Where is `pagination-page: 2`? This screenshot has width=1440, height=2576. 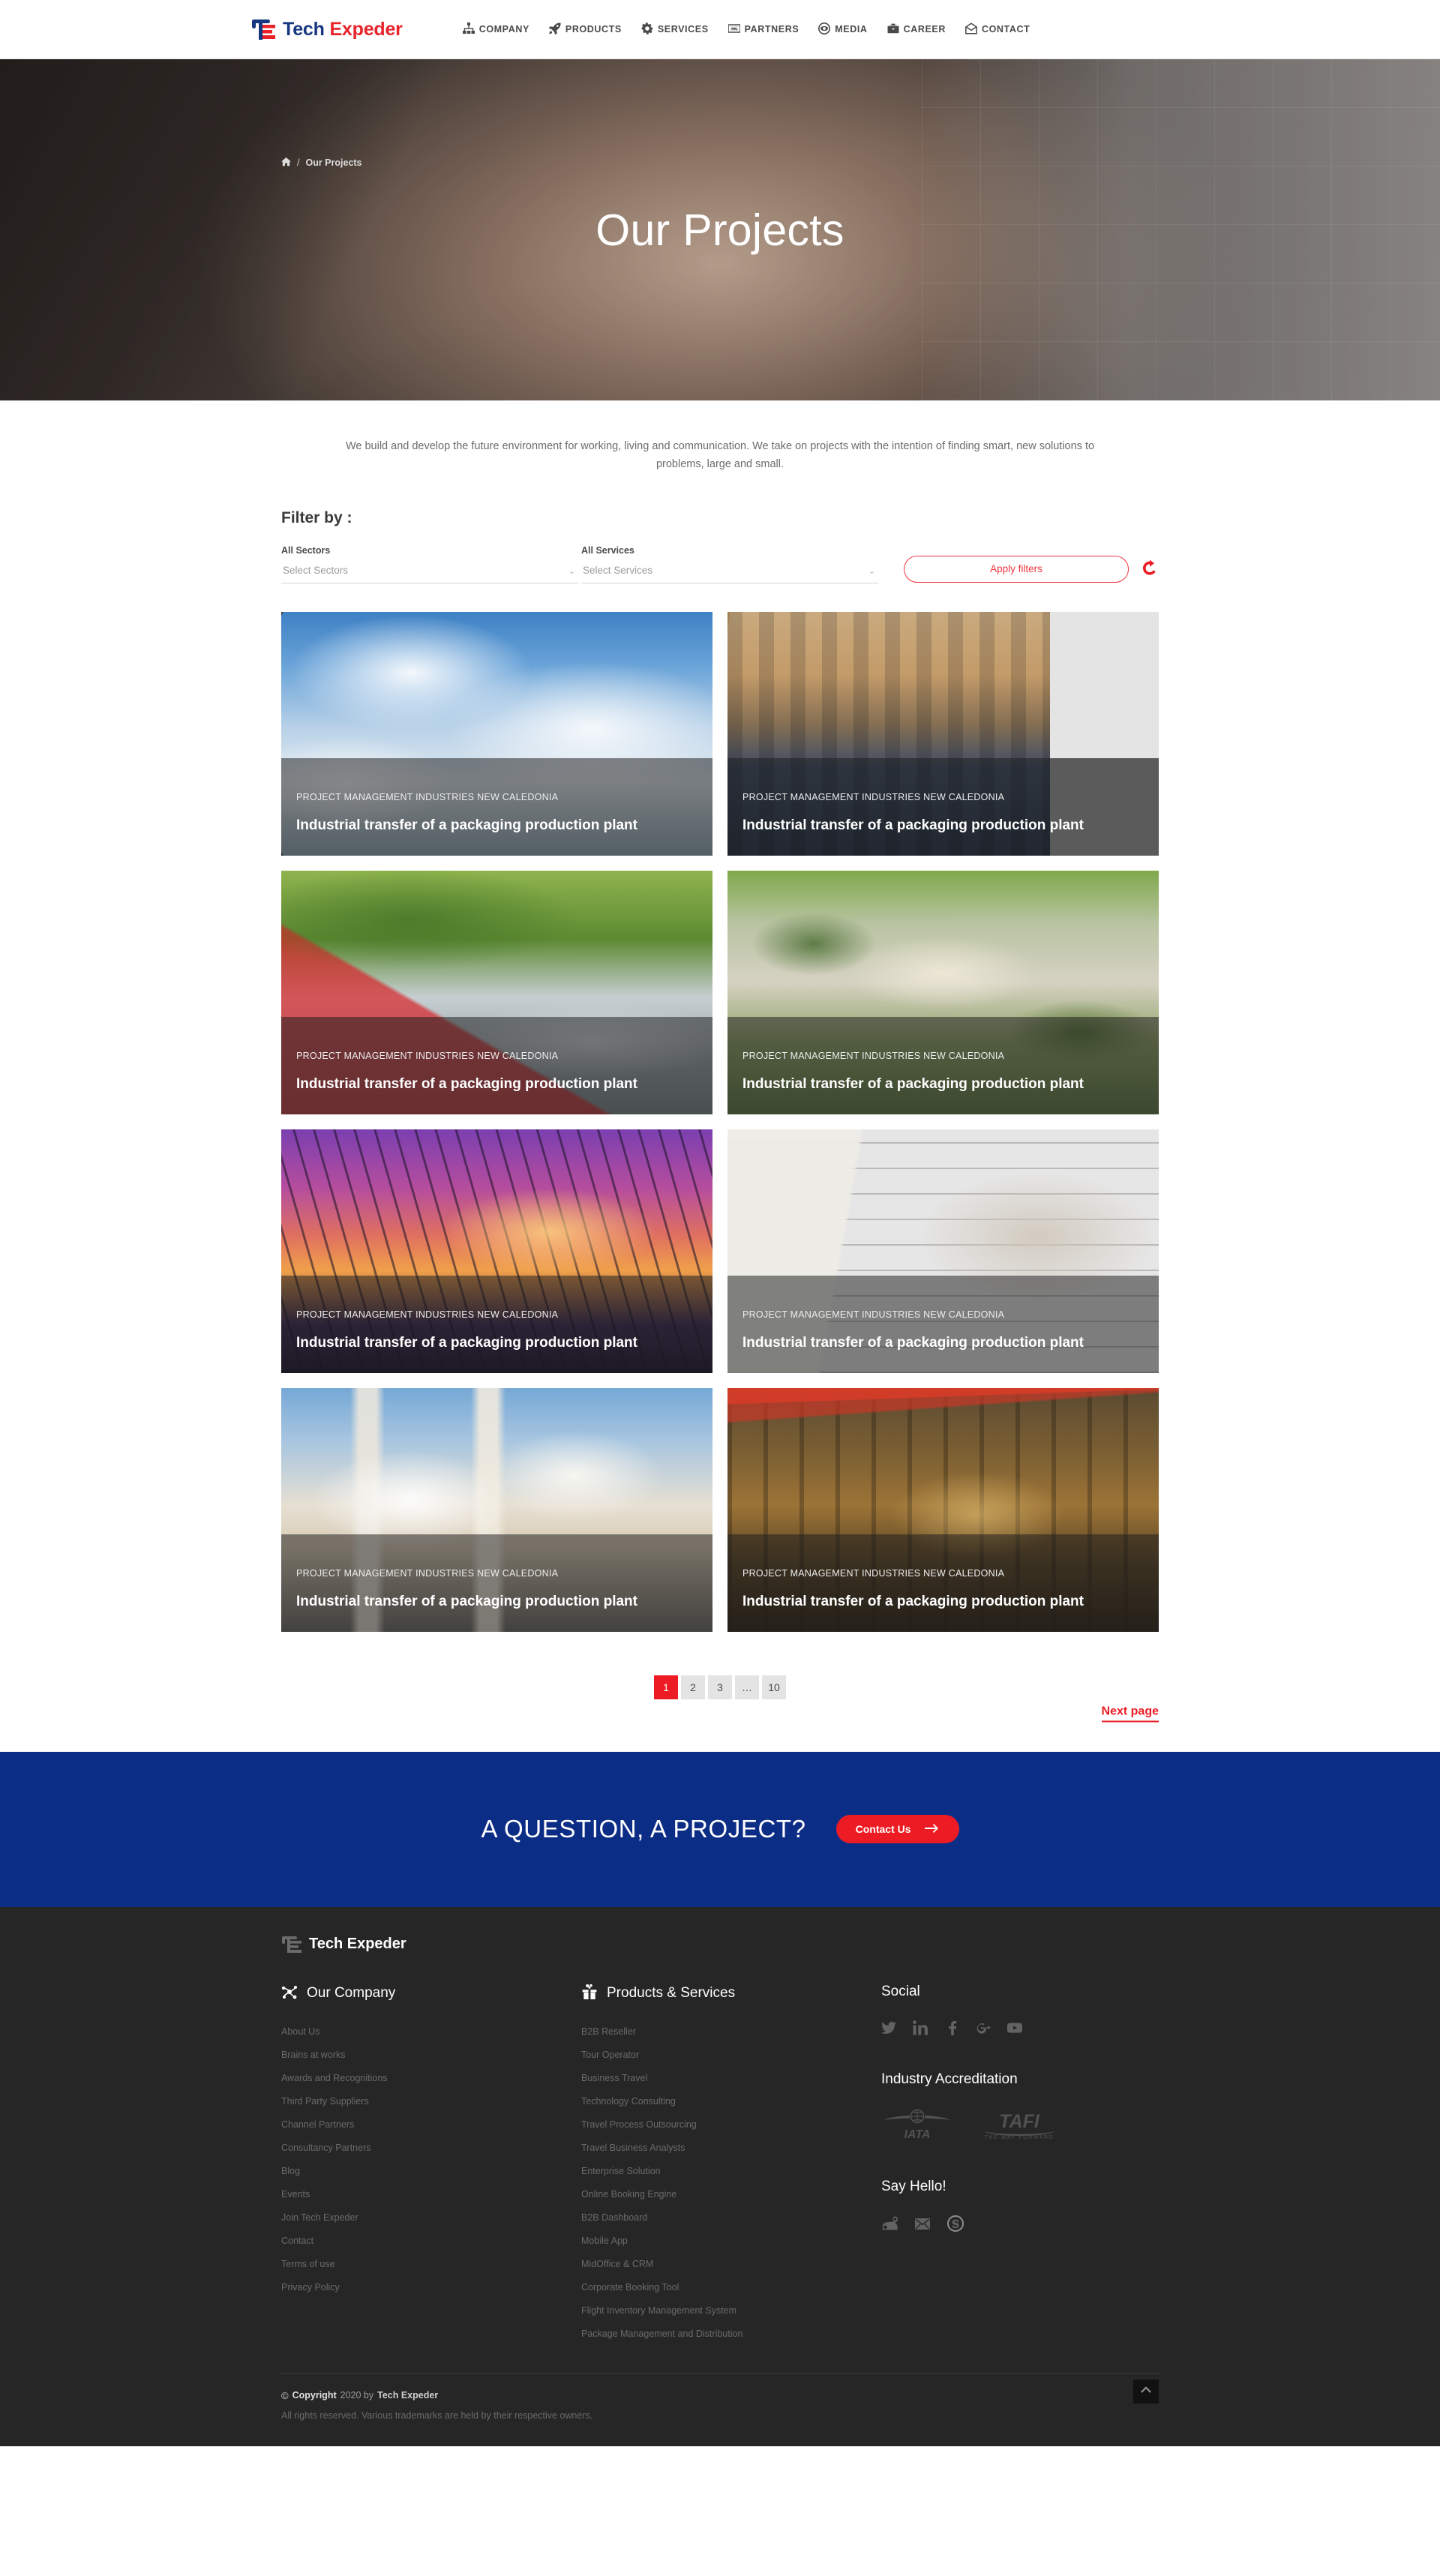
pagination-page: 2 is located at coordinates (693, 1687).